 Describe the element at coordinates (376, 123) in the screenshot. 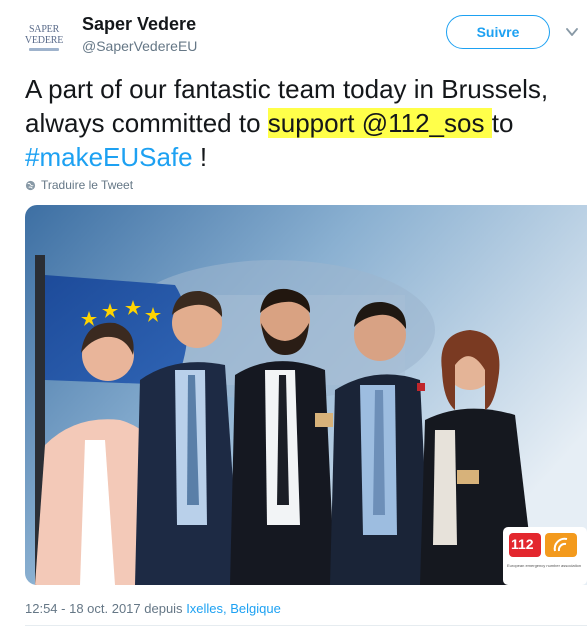

I see `tweet-highlight-text: support @112_sos` at that location.